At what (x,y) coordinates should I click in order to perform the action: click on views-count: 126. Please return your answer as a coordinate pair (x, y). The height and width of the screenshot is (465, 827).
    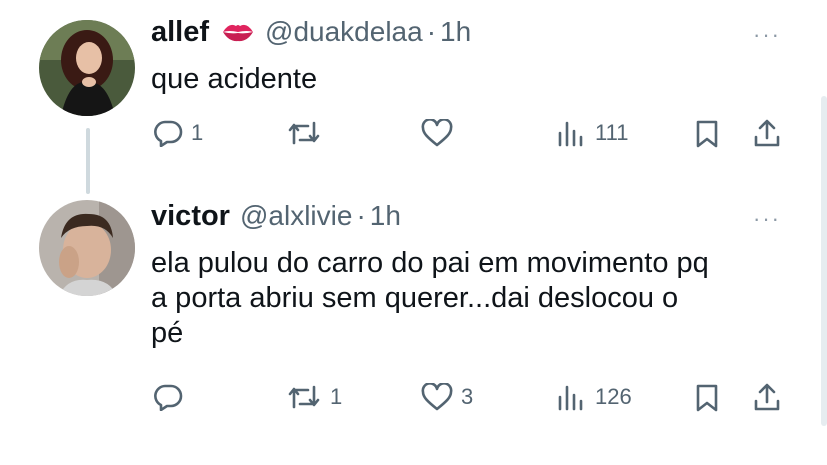
    Looking at the image, I should click on (613, 396).